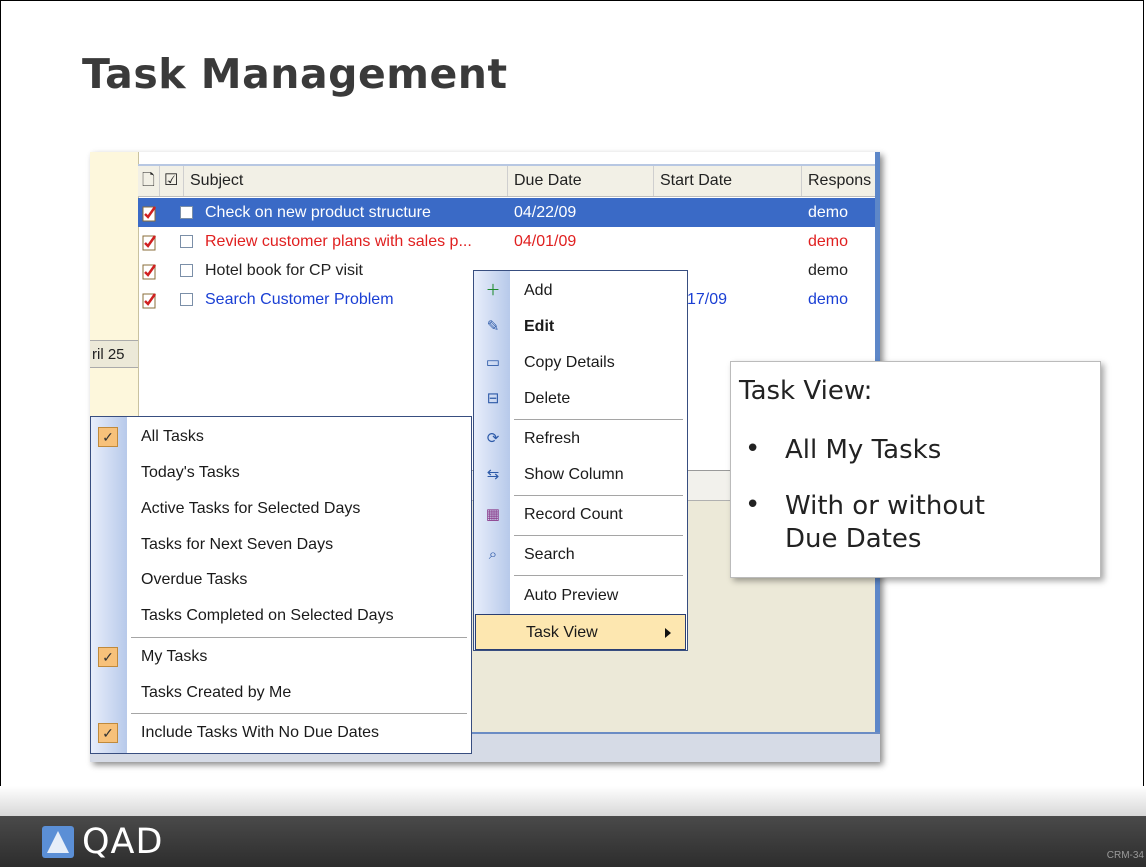 The width and height of the screenshot is (1146, 867). Describe the element at coordinates (853, 539) in the screenshot. I see `callout-bullet-continued: Due Dates` at that location.